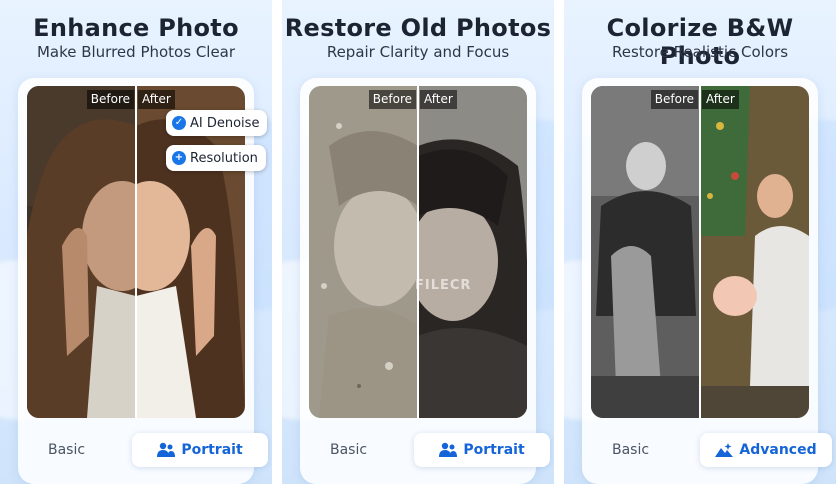 Image resolution: width=836 pixels, height=484 pixels. I want to click on panel-subtitle: Make Blurred Photos Clear, so click(136, 52).